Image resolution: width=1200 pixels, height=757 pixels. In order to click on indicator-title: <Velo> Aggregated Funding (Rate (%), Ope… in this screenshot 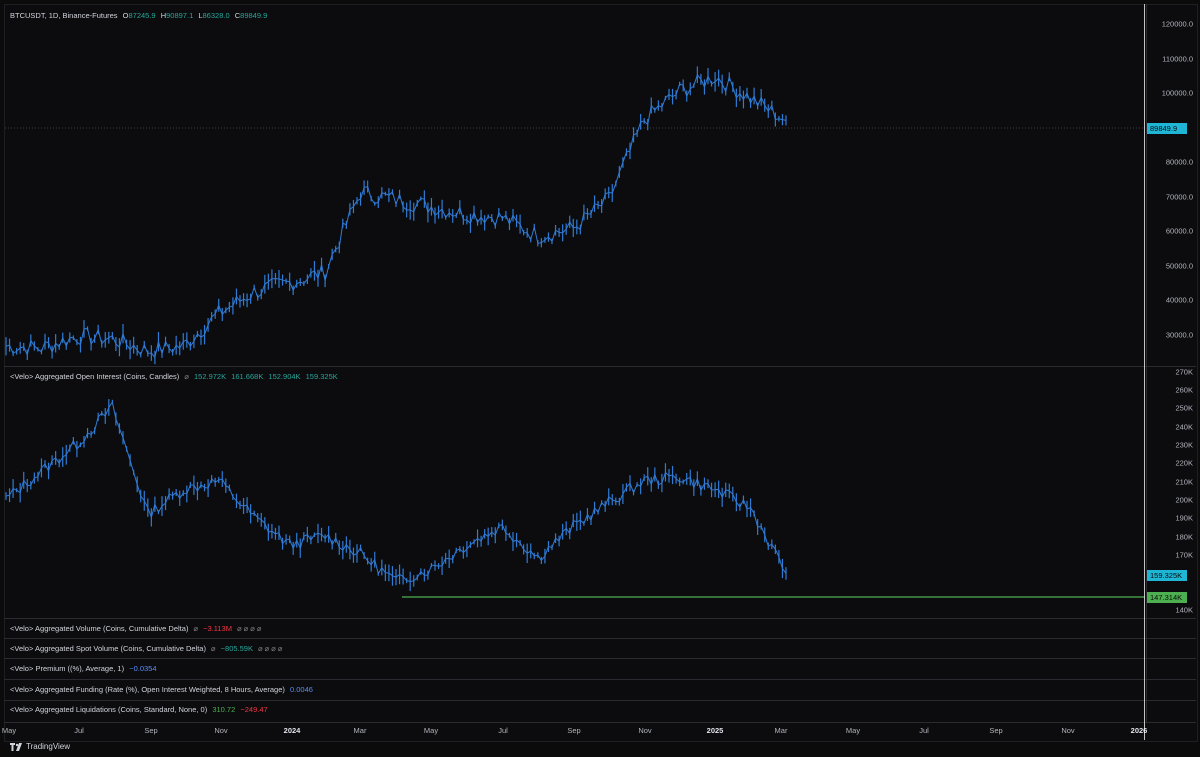, I will do `click(147, 689)`.